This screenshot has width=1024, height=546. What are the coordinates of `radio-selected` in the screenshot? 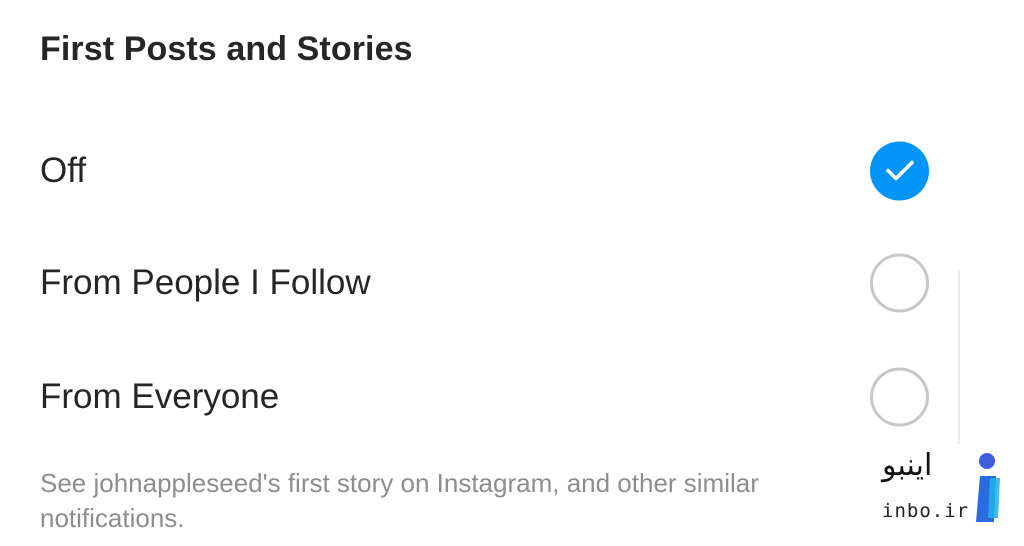 It's located at (899, 171).